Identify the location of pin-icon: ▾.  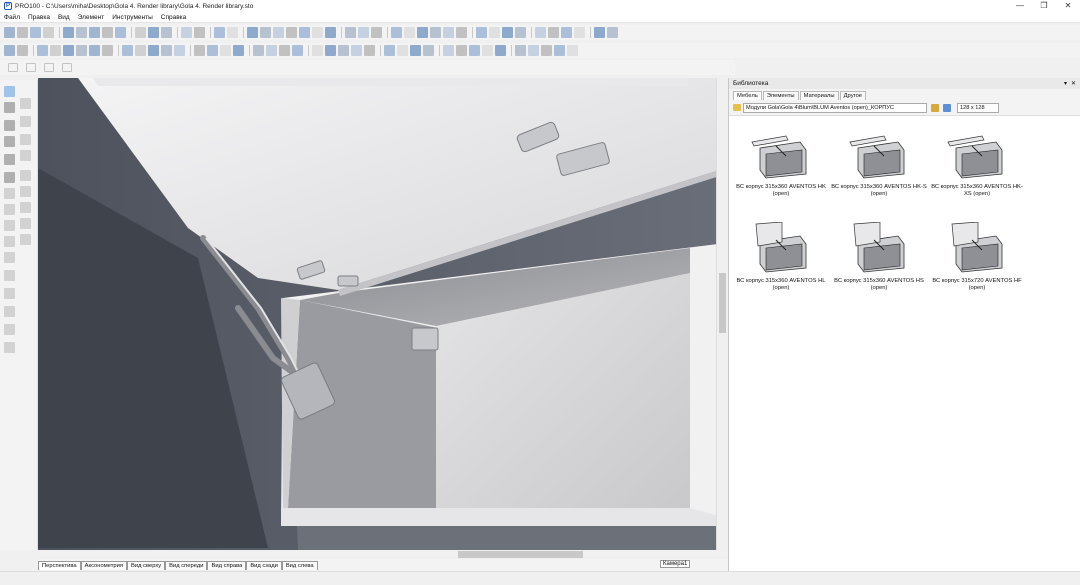
(1065, 83).